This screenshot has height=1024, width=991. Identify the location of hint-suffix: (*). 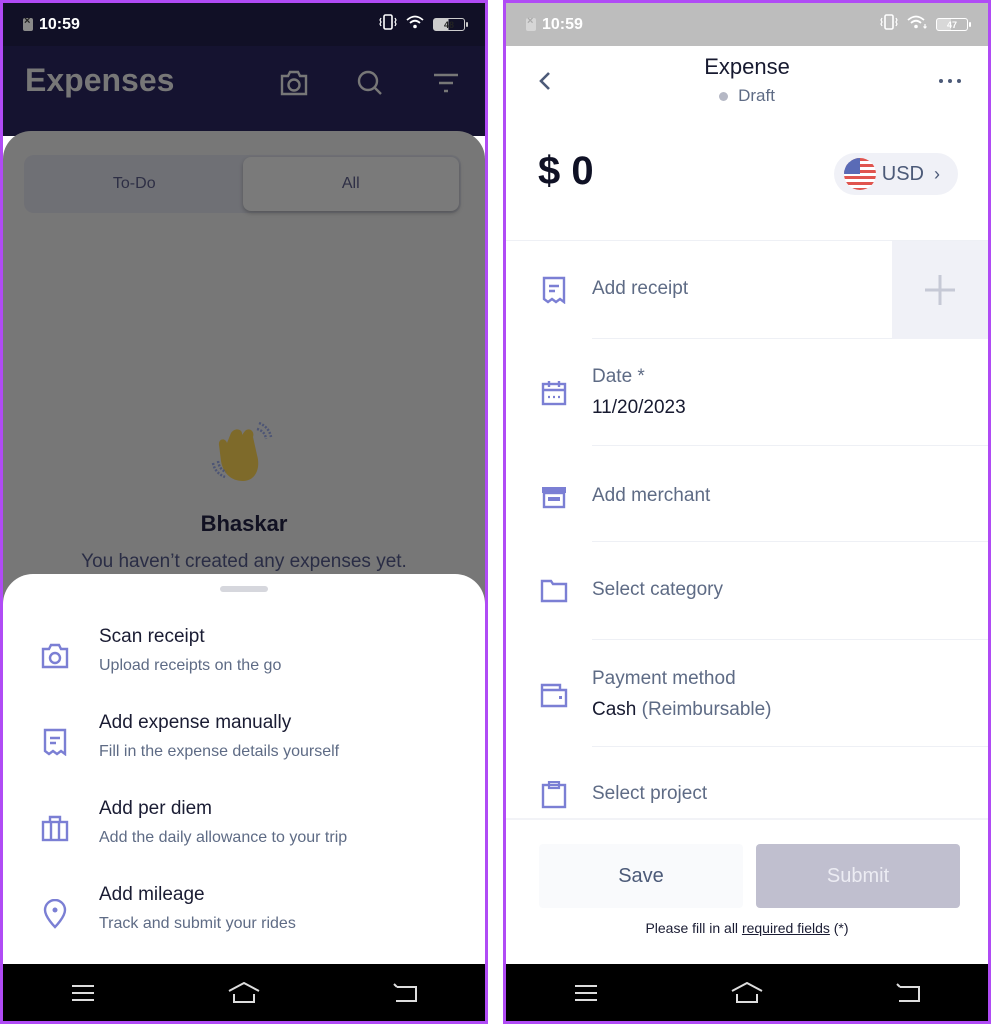
(839, 928).